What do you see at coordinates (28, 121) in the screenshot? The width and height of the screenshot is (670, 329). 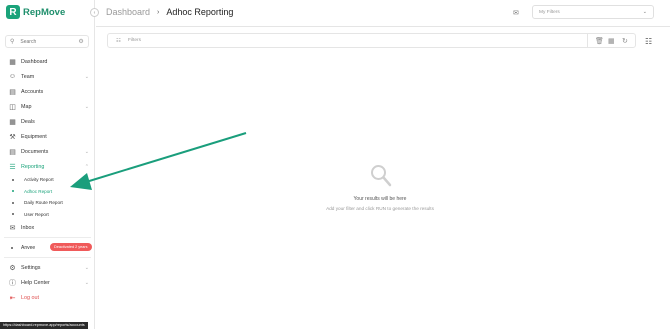 I see `sidebar-item-label: Deals` at bounding box center [28, 121].